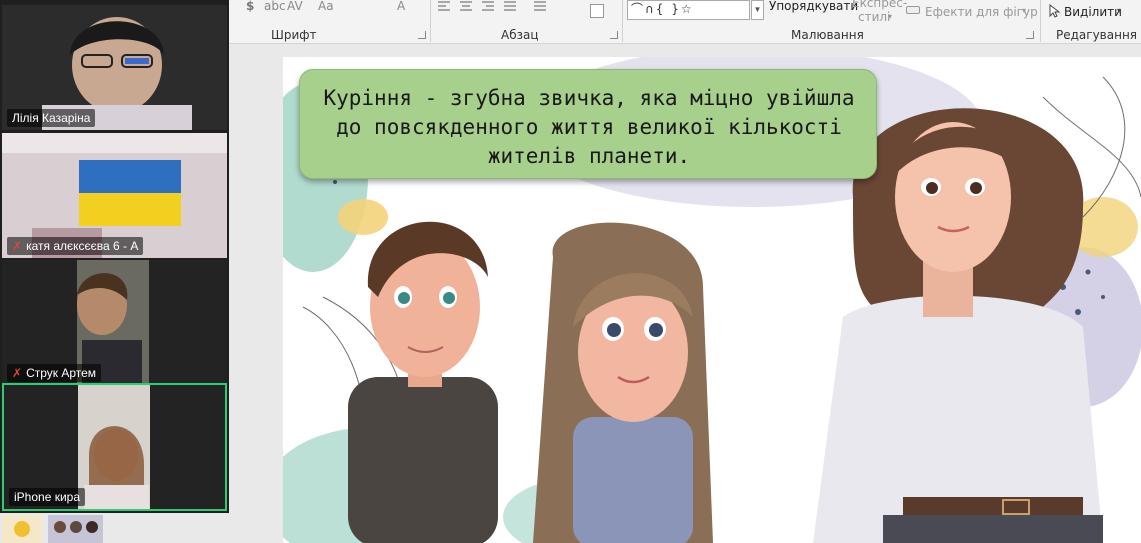 The image size is (1141, 543). I want to click on quick-styles-label: Експрес-, so click(879, 4).